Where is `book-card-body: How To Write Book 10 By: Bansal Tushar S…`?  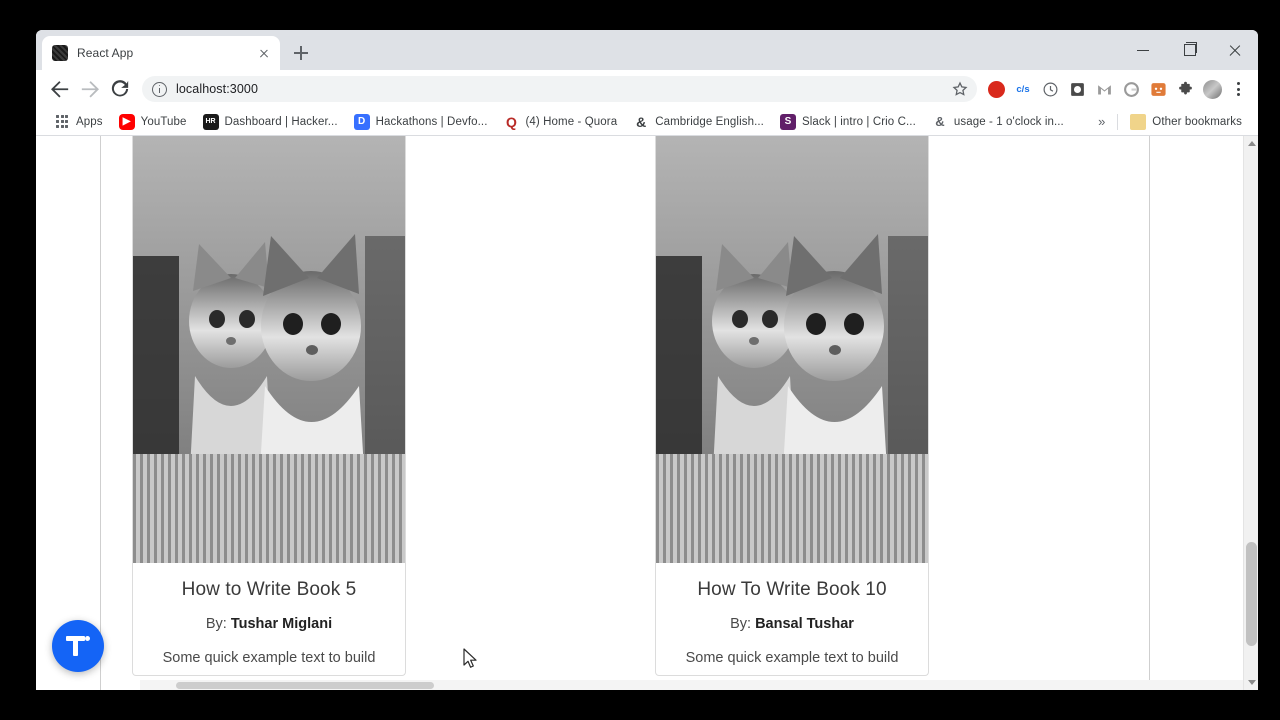
book-card-body: How To Write Book 10 By: Bansal Tushar S… is located at coordinates (792, 619).